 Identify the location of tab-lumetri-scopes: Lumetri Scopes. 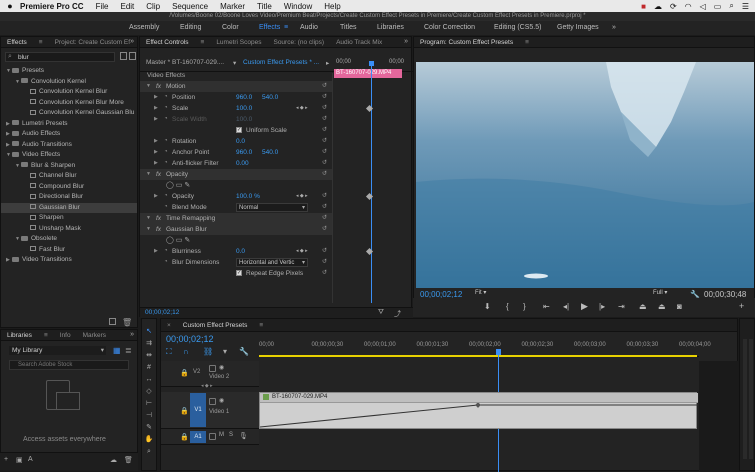
(238, 42).